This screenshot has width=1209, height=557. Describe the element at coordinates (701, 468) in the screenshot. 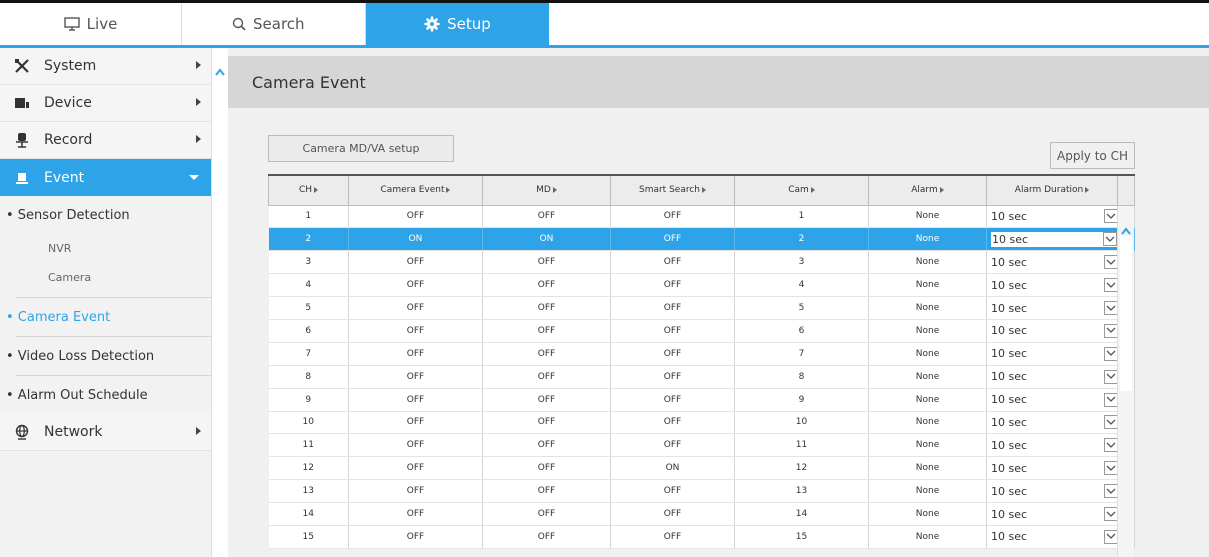

I see `table-row: 12 OFF OFF ON 12 None 10 sec` at that location.